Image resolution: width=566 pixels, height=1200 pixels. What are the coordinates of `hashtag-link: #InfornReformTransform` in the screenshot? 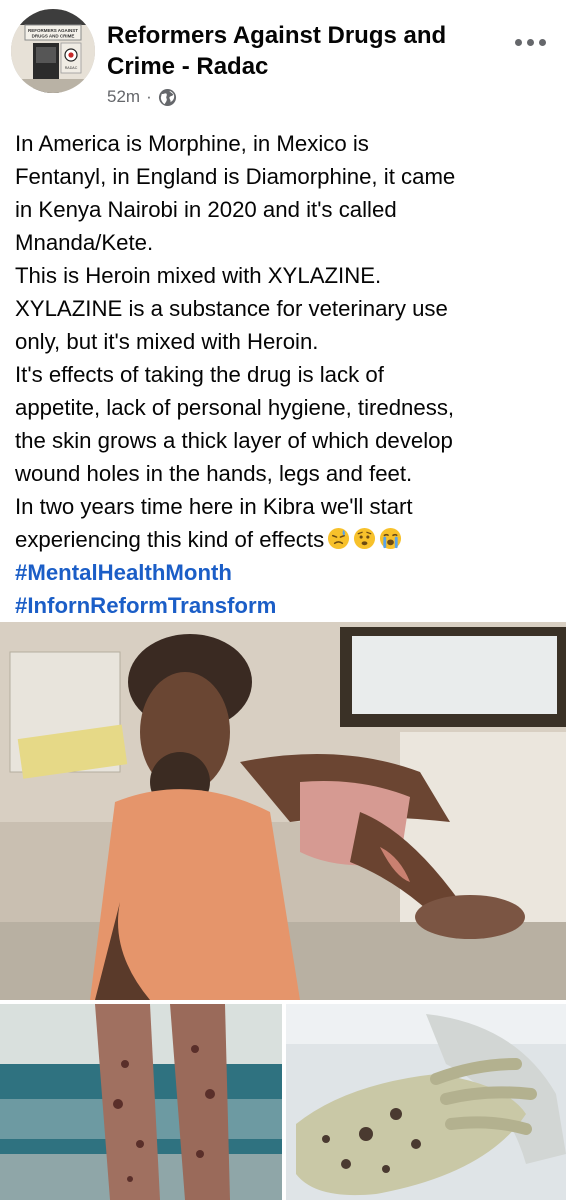 It's located at (285, 605).